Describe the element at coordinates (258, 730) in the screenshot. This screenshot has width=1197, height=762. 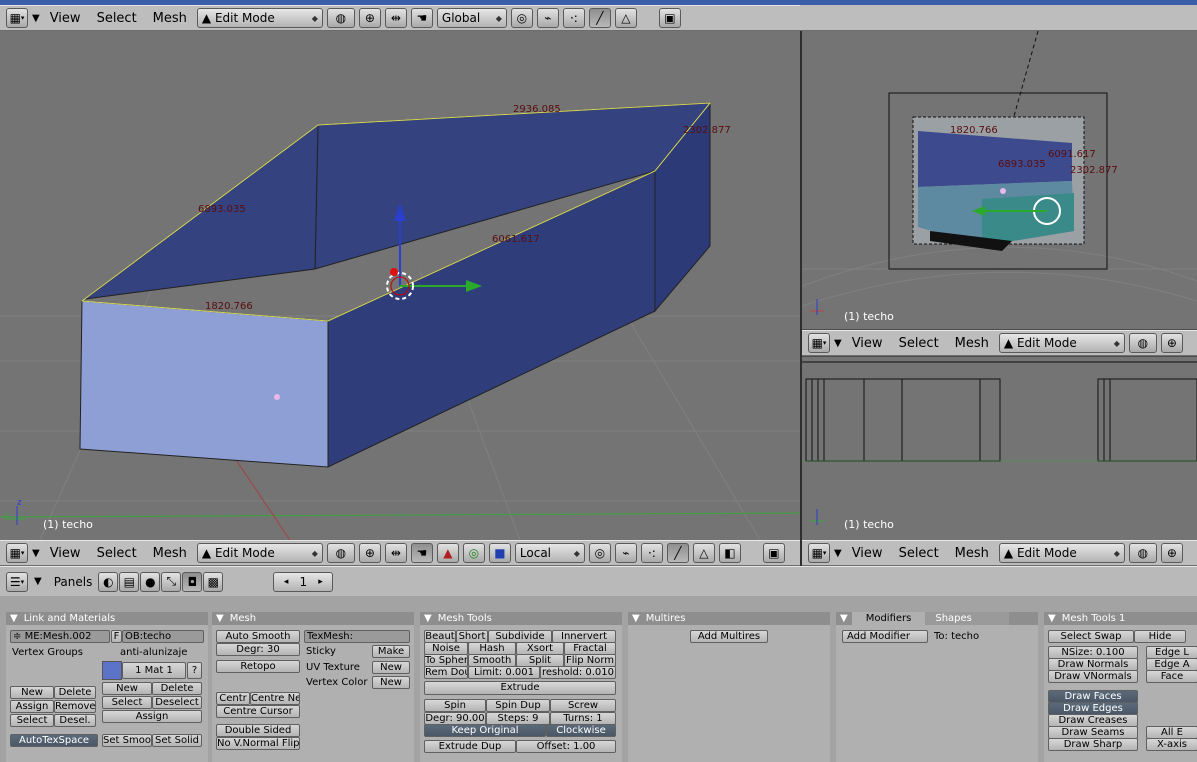
I see `double-sided-toggle: Double Sided` at that location.